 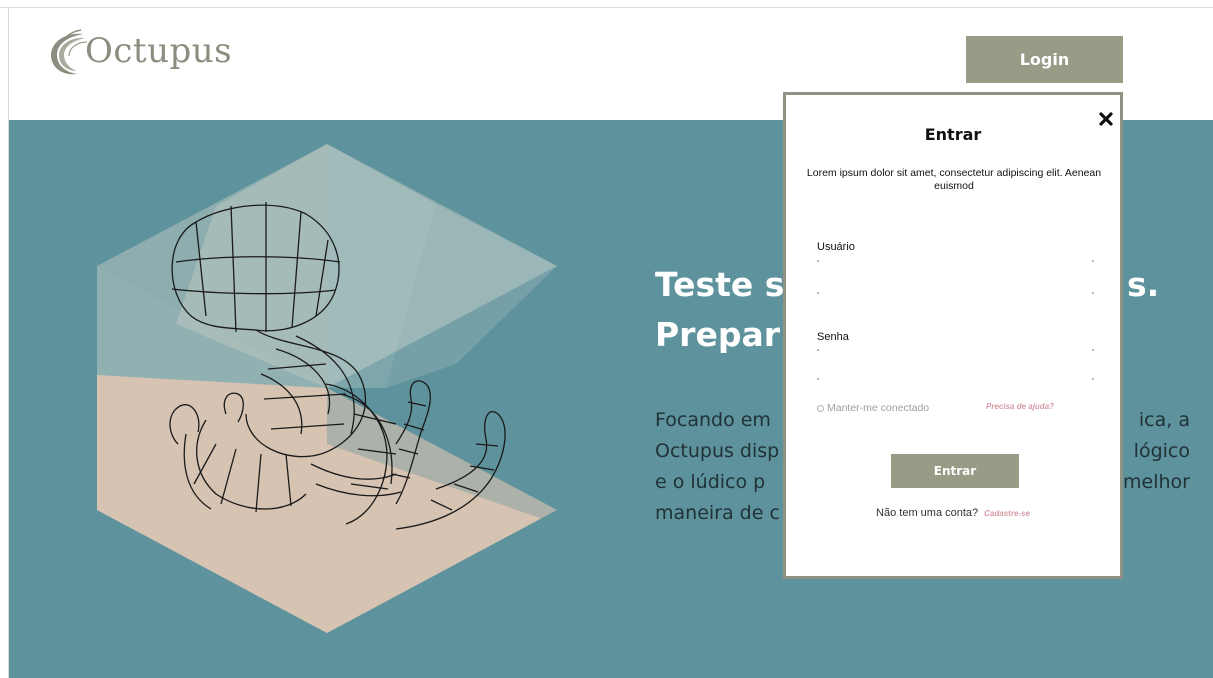 What do you see at coordinates (1020, 406) in the screenshot?
I see `help-link: Precisa de ajuda?` at bounding box center [1020, 406].